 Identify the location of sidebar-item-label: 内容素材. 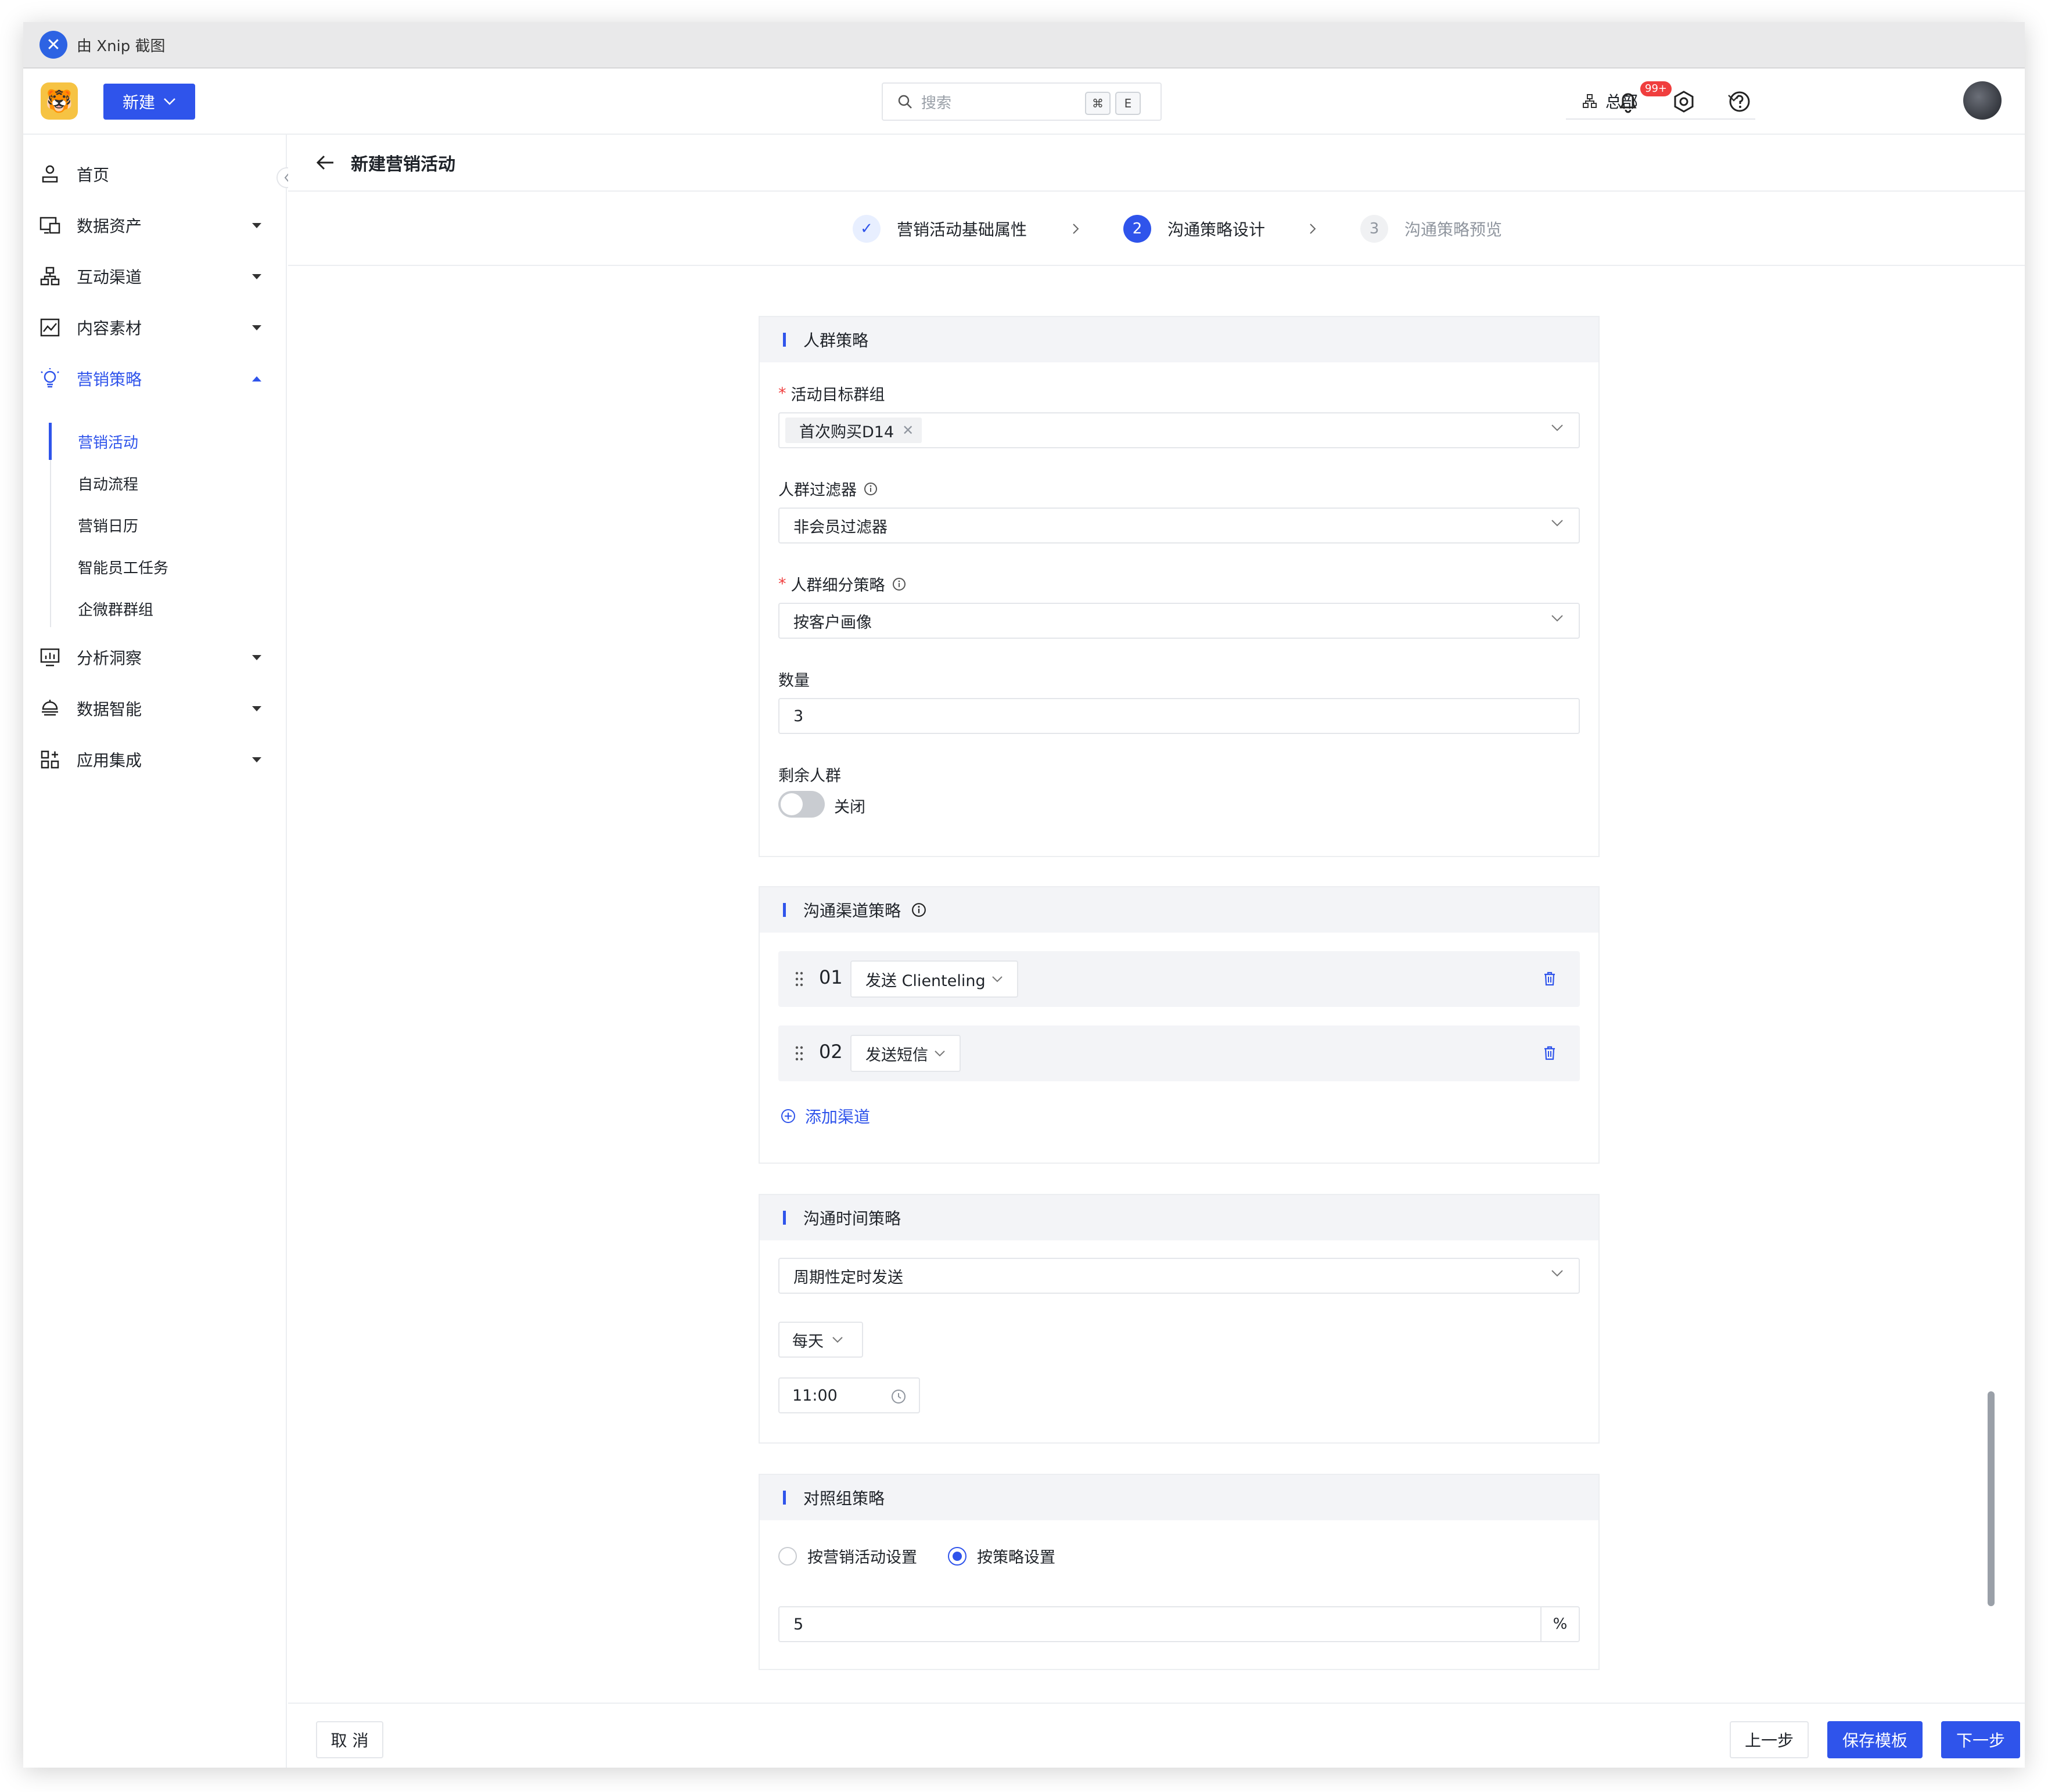
(110, 328).